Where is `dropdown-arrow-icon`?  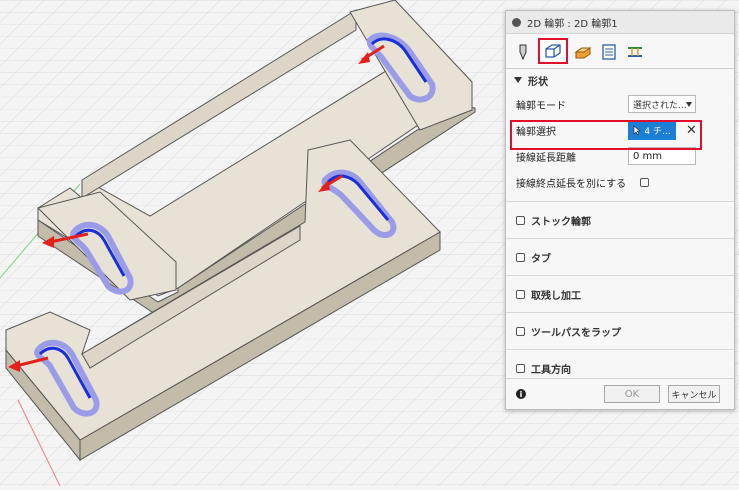 dropdown-arrow-icon is located at coordinates (689, 104).